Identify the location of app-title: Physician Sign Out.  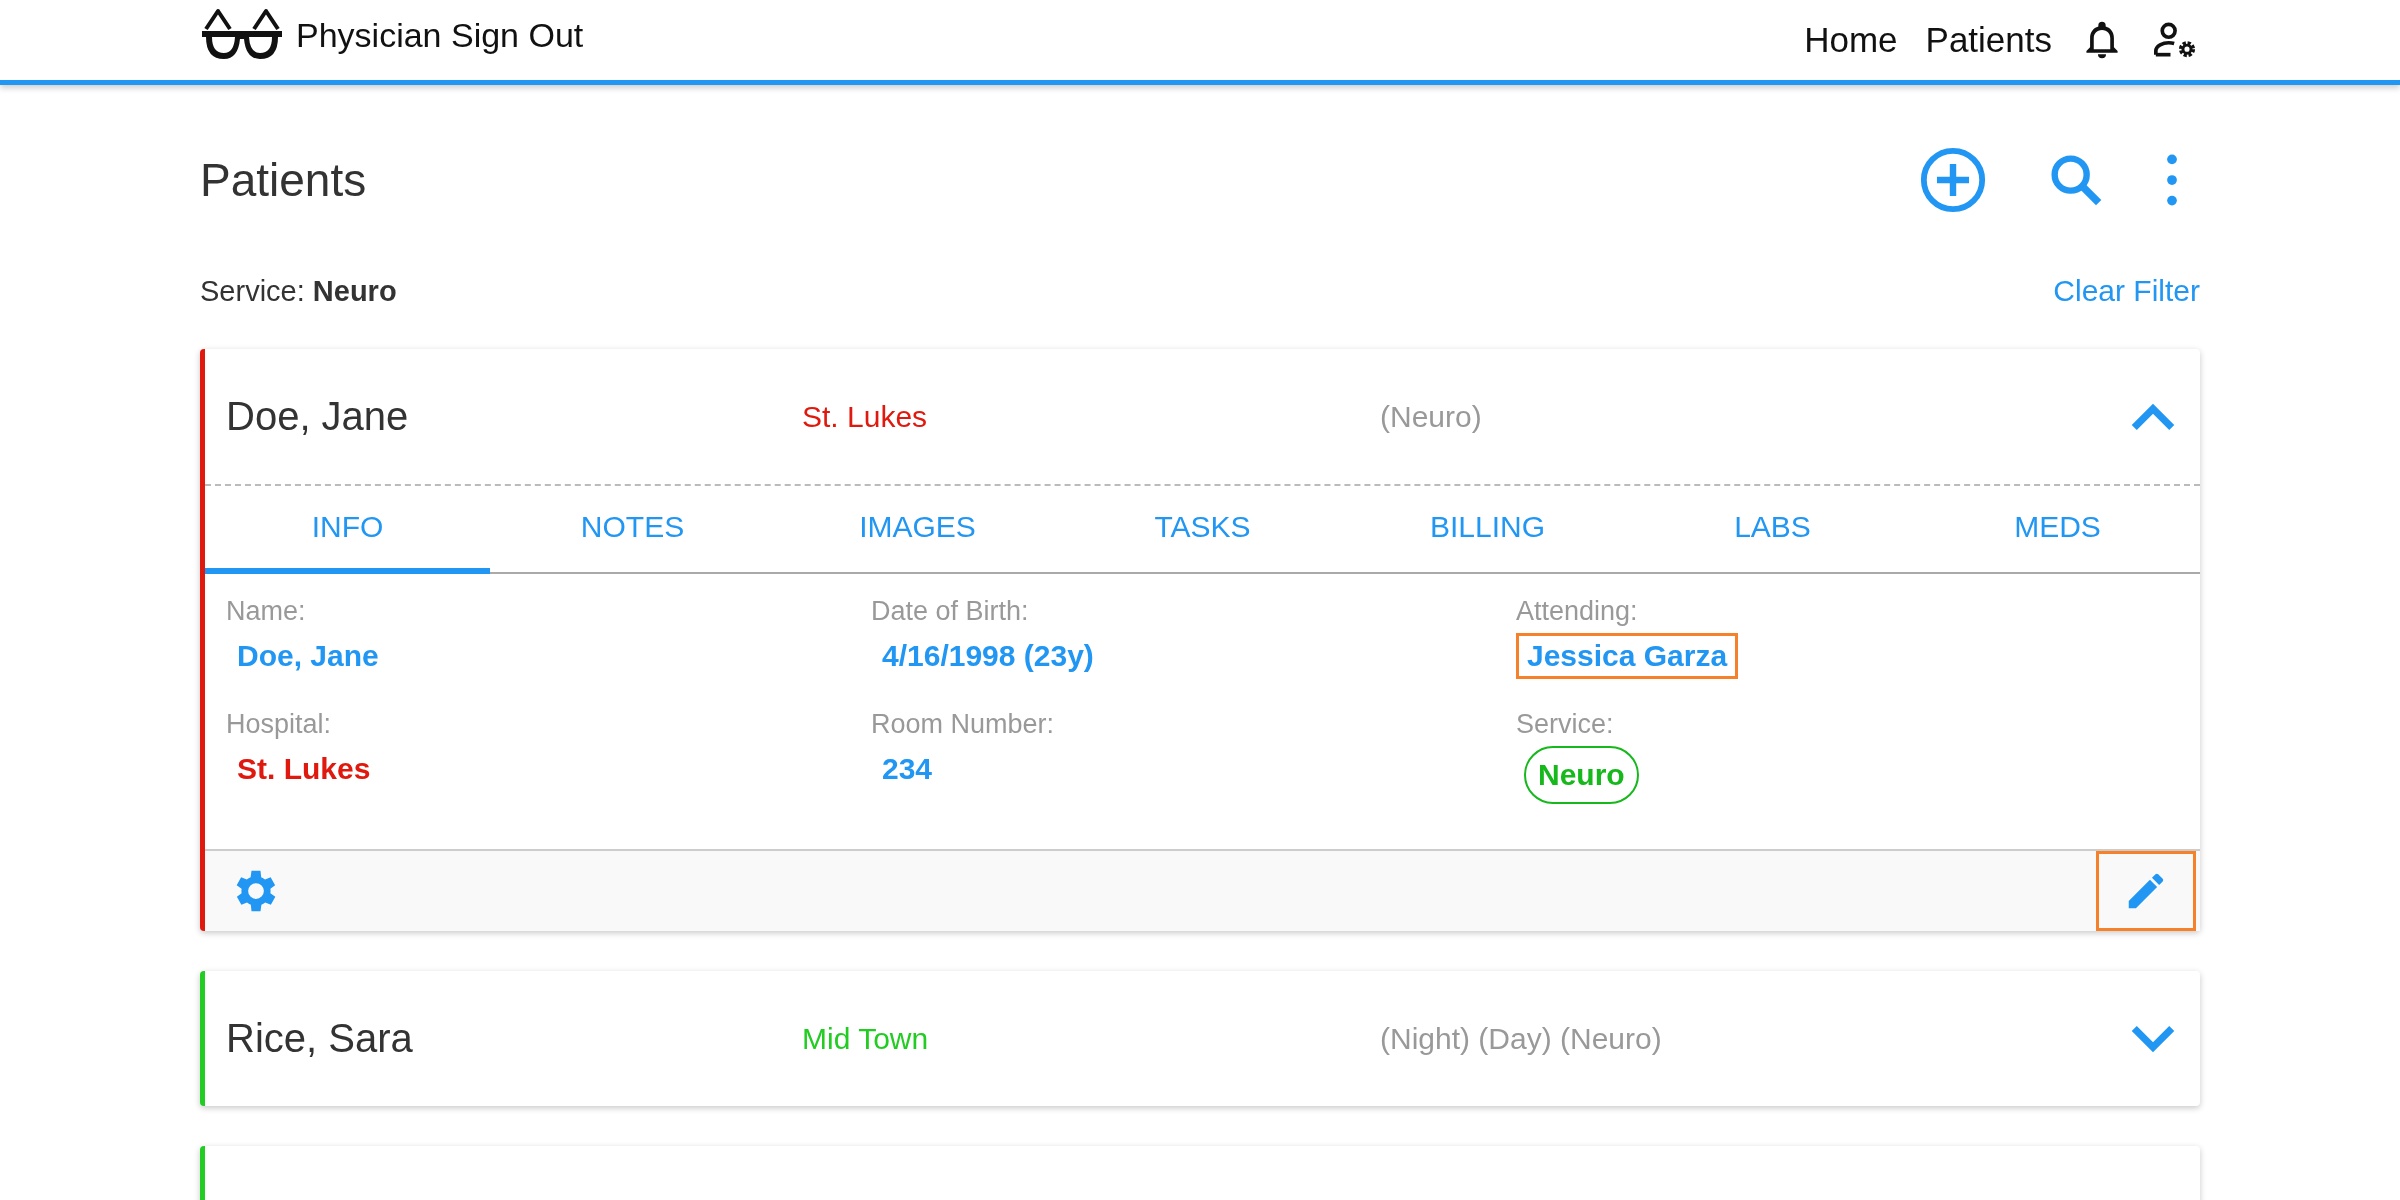
(440, 35).